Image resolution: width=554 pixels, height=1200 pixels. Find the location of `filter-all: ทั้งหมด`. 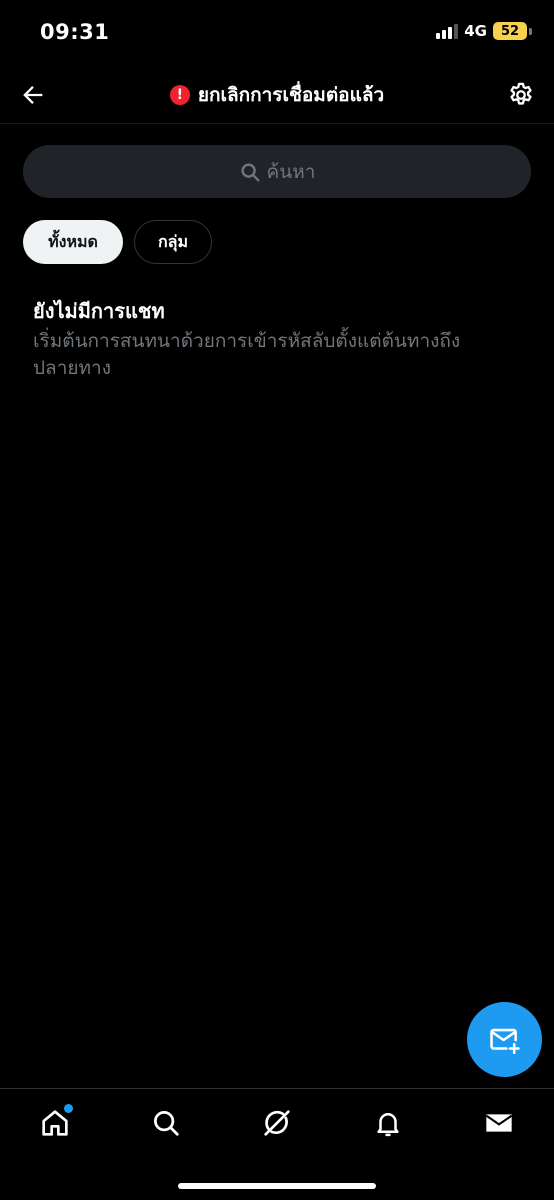

filter-all: ทั้งหมด is located at coordinates (73, 242).